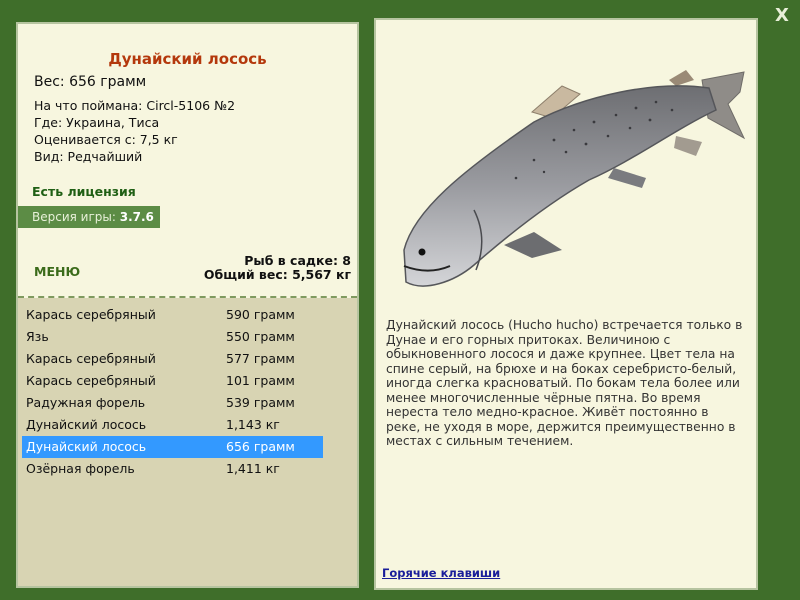  What do you see at coordinates (76, 217) in the screenshot?
I see `version-label: Версия игры:` at bounding box center [76, 217].